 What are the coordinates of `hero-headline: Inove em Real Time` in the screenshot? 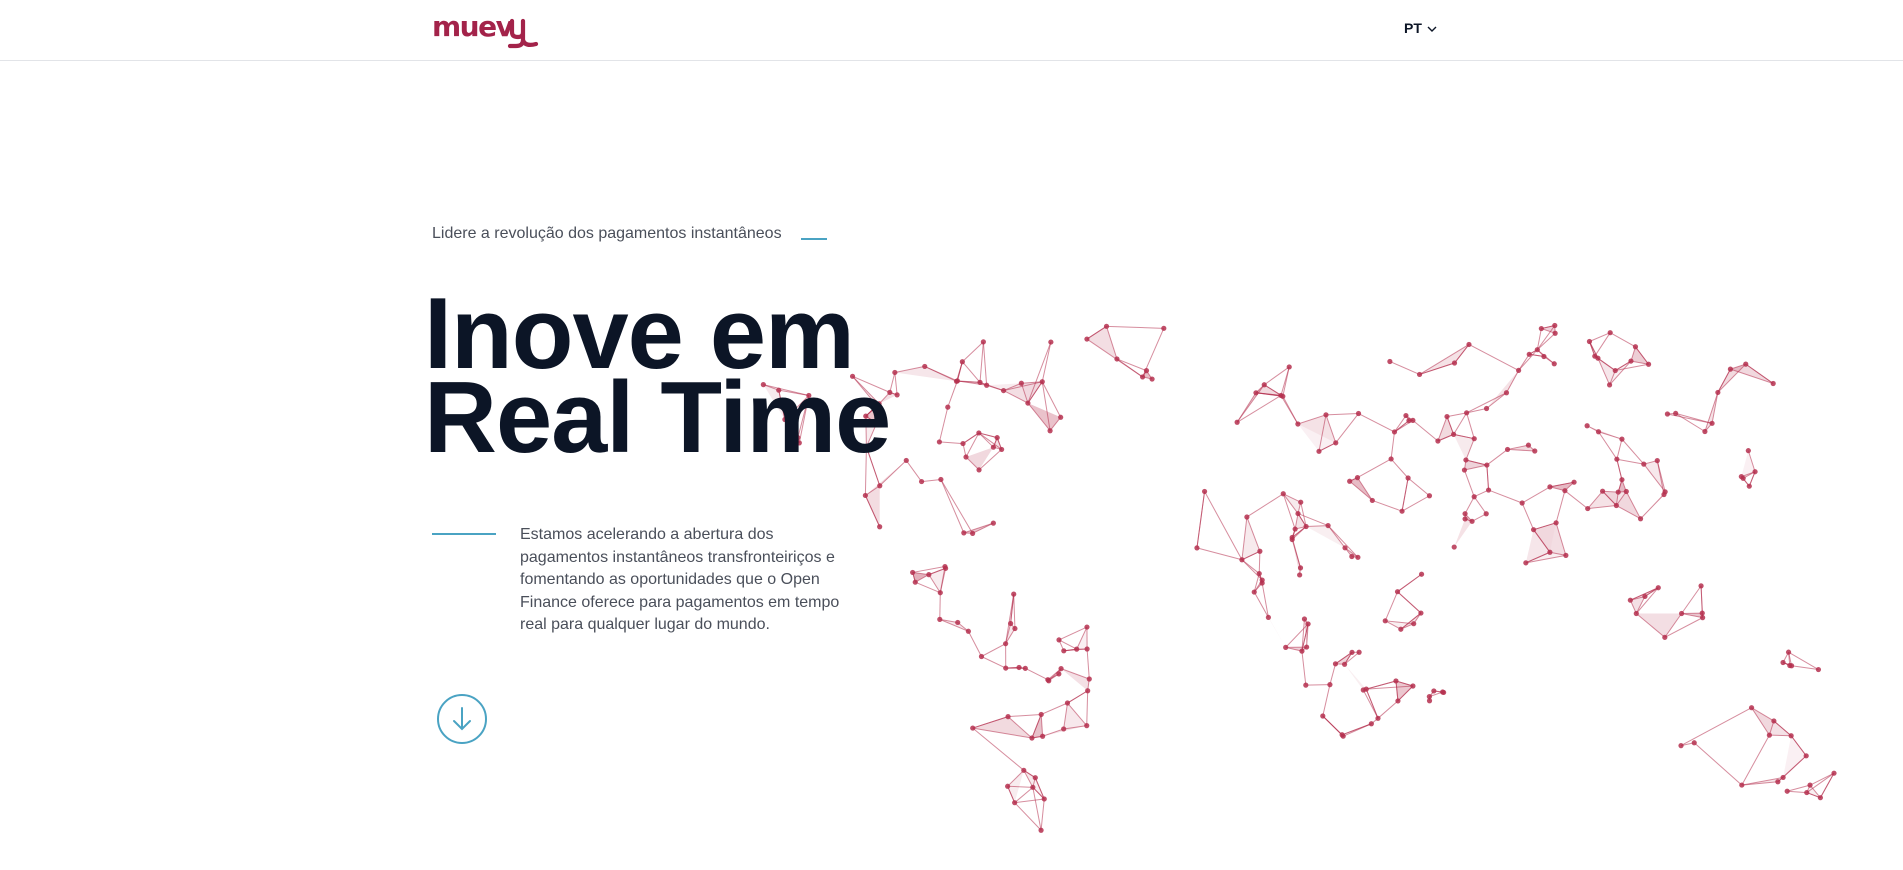 It's located at (657, 379).